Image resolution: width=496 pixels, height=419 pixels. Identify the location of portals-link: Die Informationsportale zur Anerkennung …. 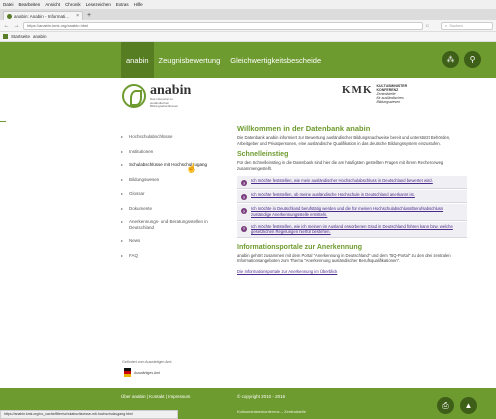
(352, 271).